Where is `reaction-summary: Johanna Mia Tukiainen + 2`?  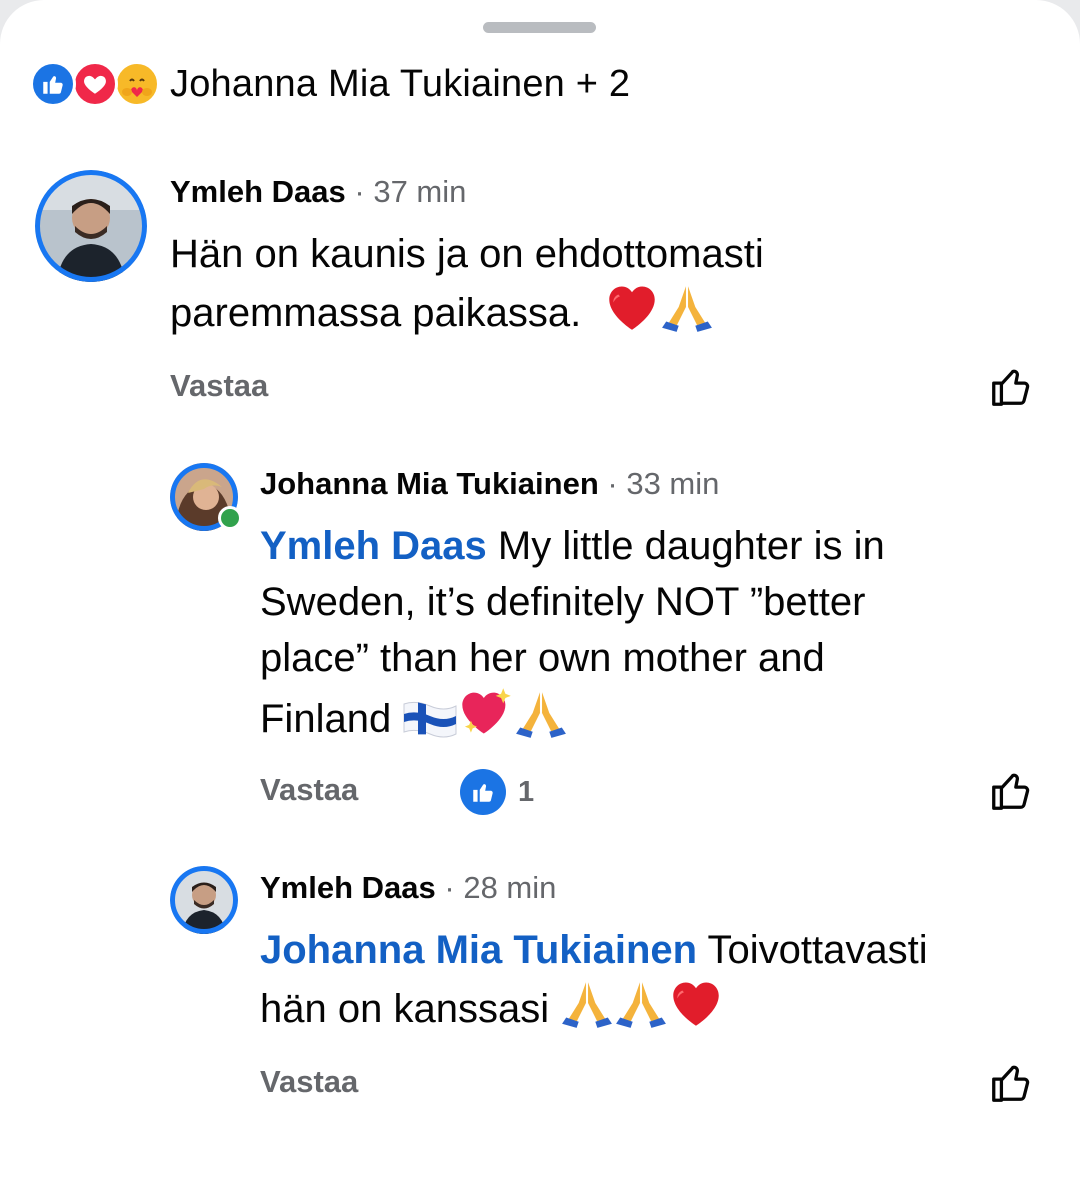 reaction-summary: Johanna Mia Tukiainen + 2 is located at coordinates (330, 84).